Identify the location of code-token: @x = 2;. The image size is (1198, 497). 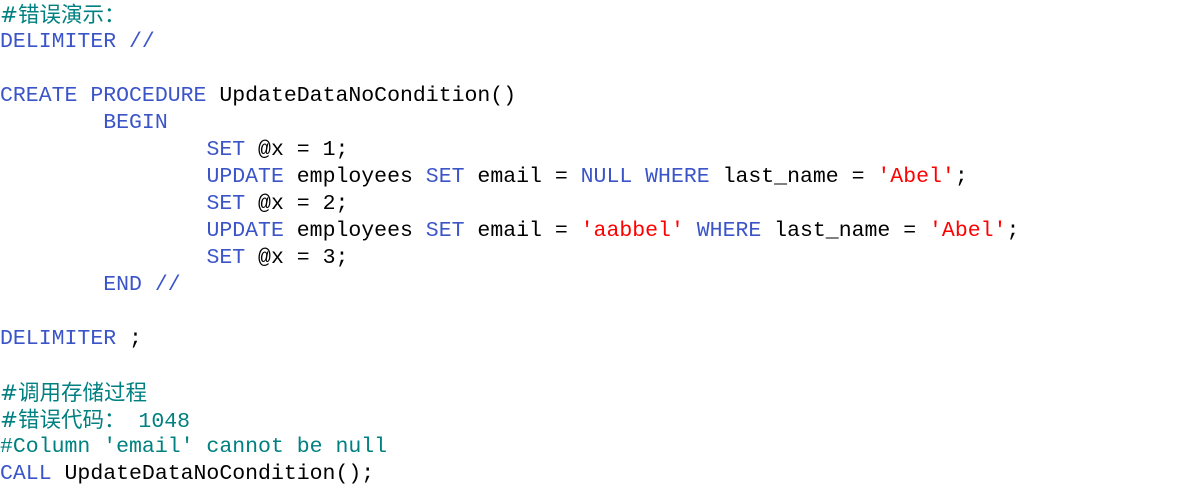
(297, 204).